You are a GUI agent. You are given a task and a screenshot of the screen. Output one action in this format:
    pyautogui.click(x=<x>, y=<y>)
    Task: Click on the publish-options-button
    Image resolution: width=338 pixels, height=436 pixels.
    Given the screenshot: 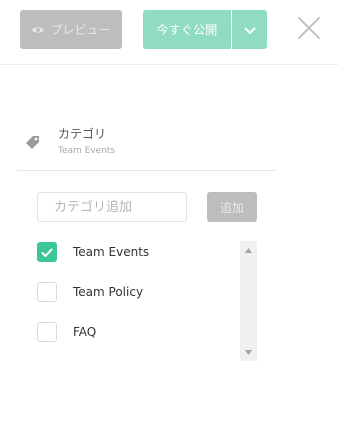 What is the action you would take?
    pyautogui.click(x=249, y=29)
    